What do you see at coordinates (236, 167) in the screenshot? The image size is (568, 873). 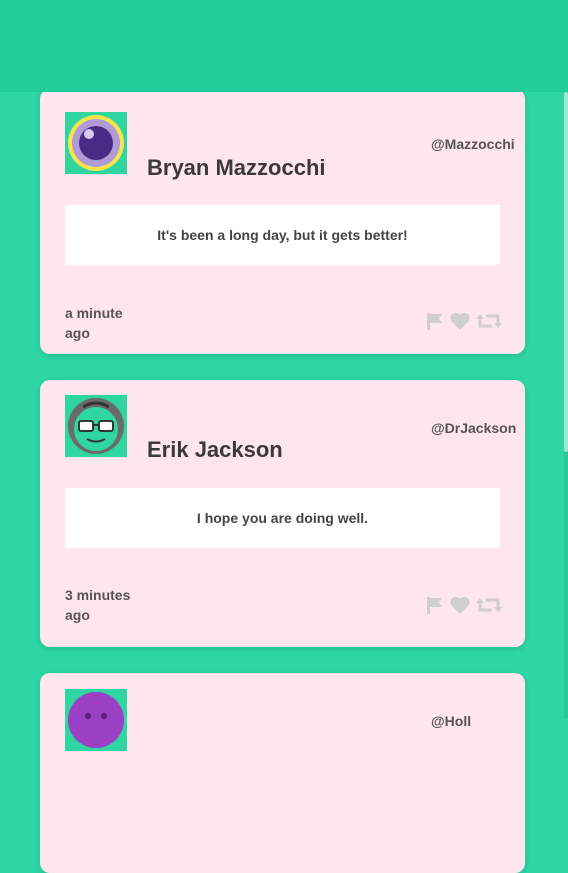 I see `author-name: Bryan Mazzocchi` at bounding box center [236, 167].